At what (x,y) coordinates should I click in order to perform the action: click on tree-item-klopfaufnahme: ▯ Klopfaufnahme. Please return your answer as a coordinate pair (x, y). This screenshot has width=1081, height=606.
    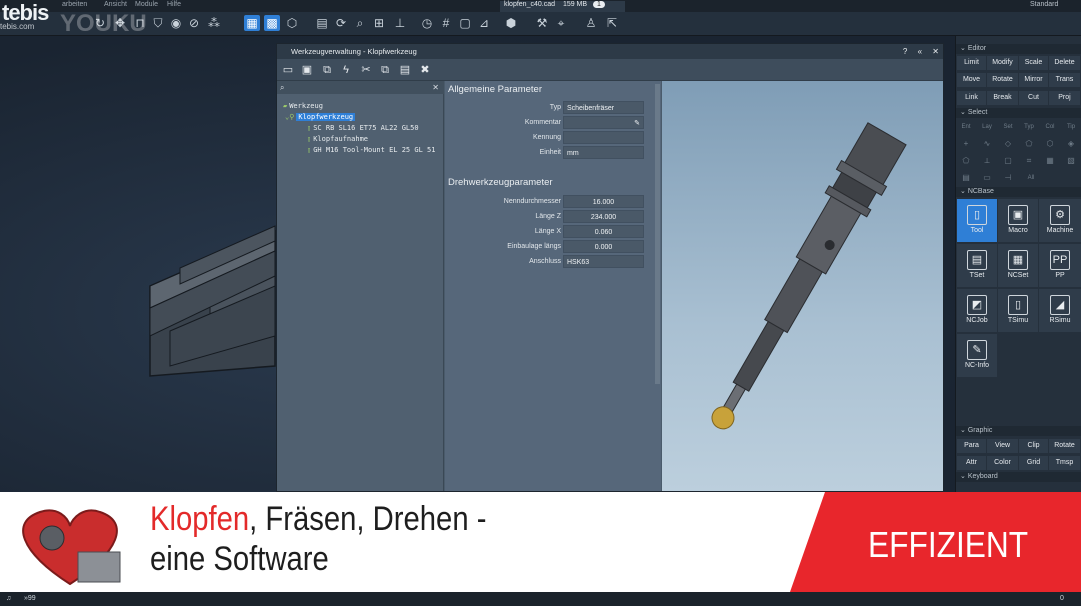
    Looking at the image, I should click on (337, 139).